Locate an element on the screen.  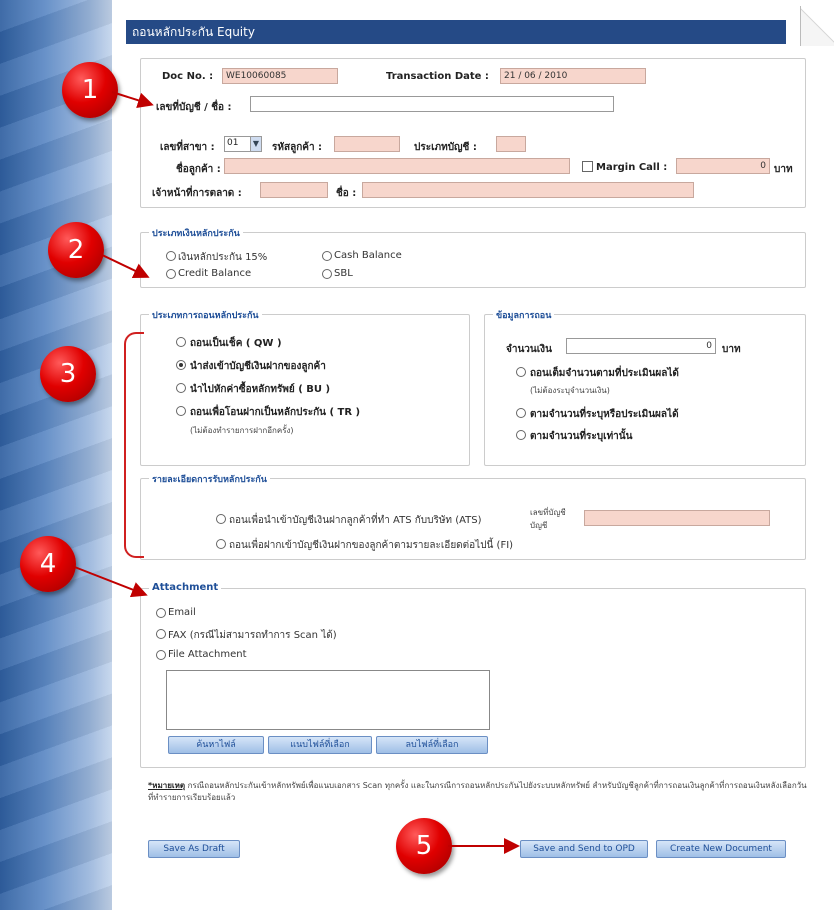
marker-4-arrow is located at coordinates (109, 581).